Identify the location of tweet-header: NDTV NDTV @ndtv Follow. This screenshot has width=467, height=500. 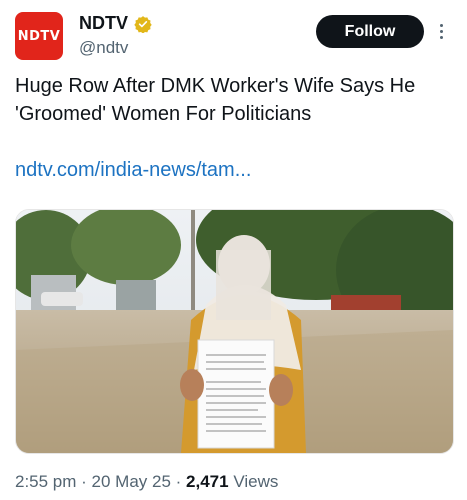
(233, 36).